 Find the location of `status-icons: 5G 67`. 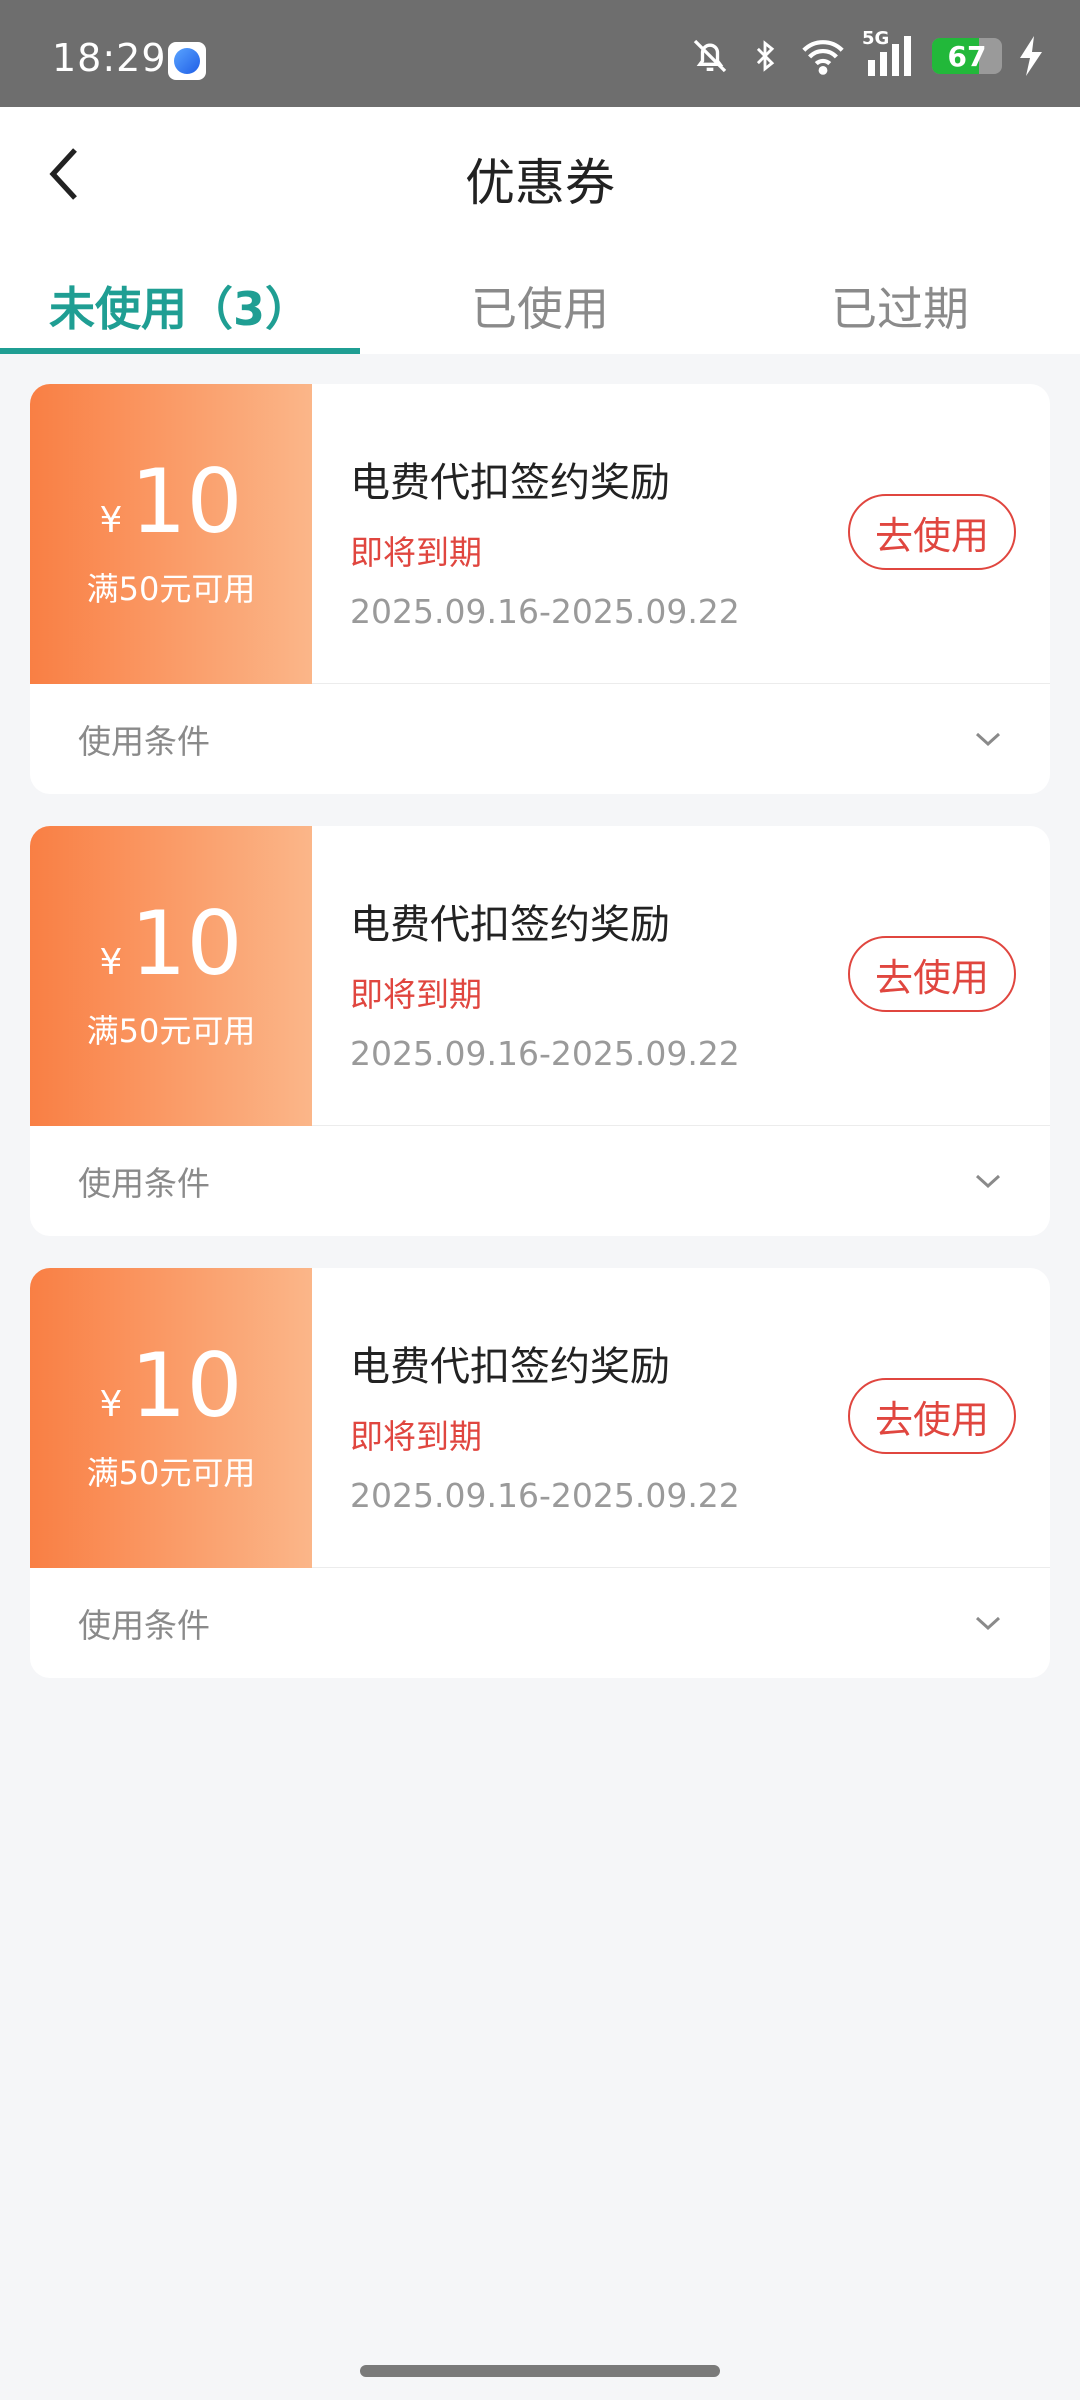

status-icons: 5G 67 is located at coordinates (867, 53).